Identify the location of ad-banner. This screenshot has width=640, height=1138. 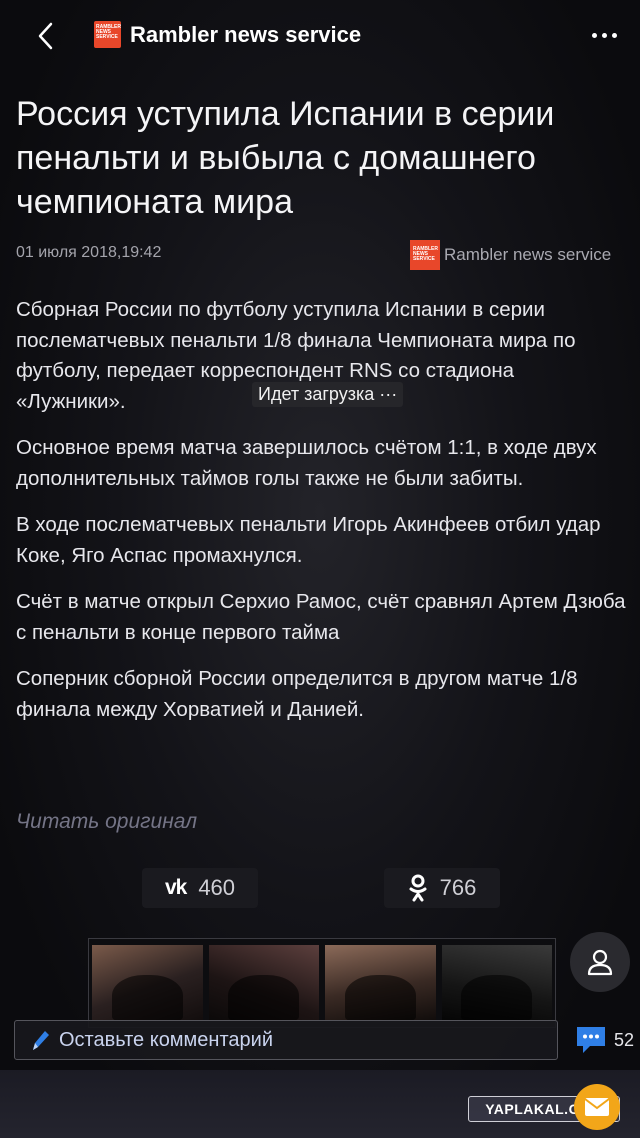
(322, 983).